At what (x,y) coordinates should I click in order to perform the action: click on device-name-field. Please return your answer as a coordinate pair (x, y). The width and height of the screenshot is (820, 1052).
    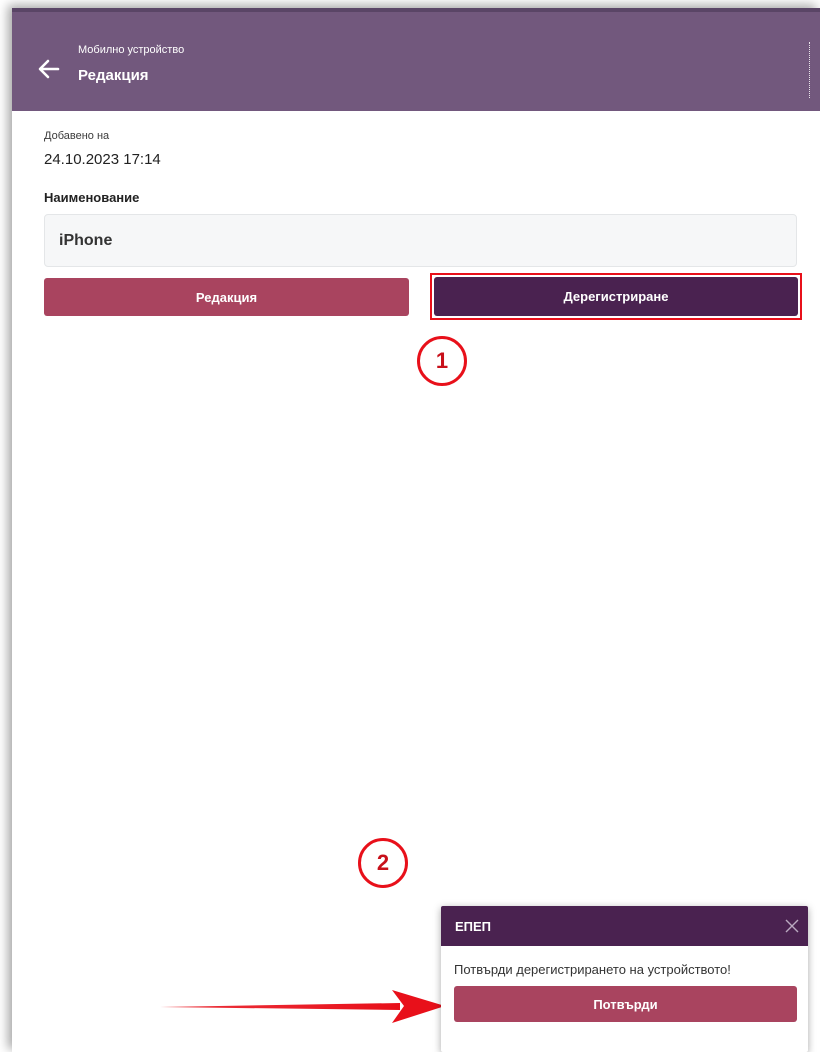
    Looking at the image, I should click on (420, 240).